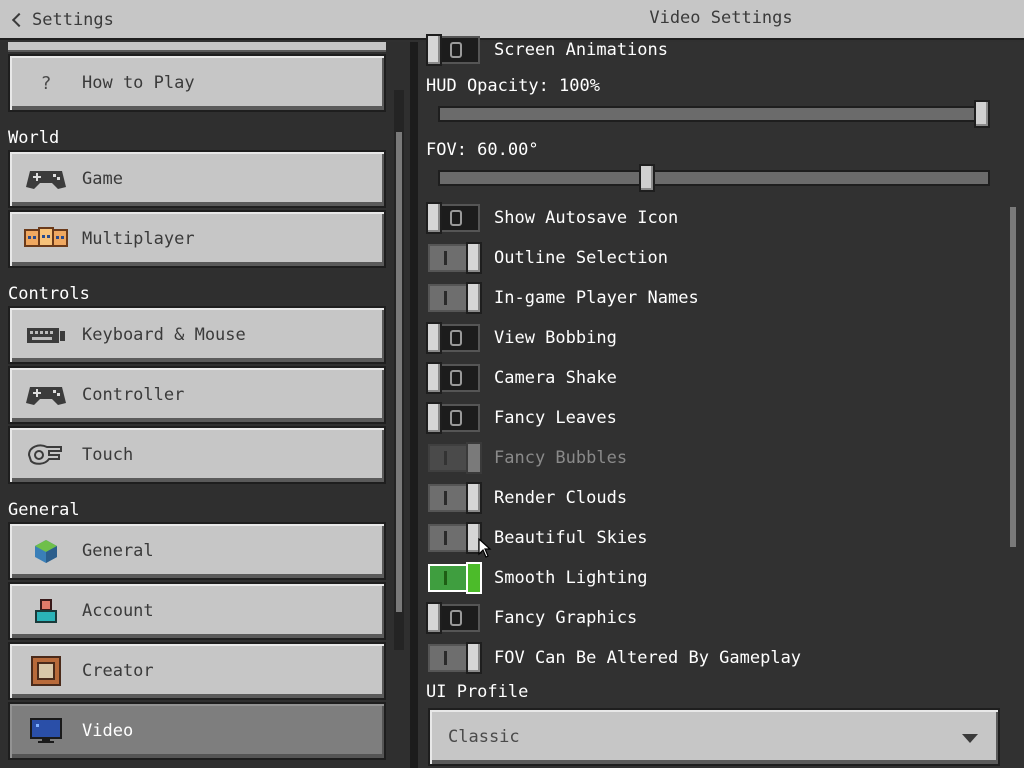  What do you see at coordinates (455, 658) in the screenshot?
I see `fov-can-be-altered-by-gameplay-toggle` at bounding box center [455, 658].